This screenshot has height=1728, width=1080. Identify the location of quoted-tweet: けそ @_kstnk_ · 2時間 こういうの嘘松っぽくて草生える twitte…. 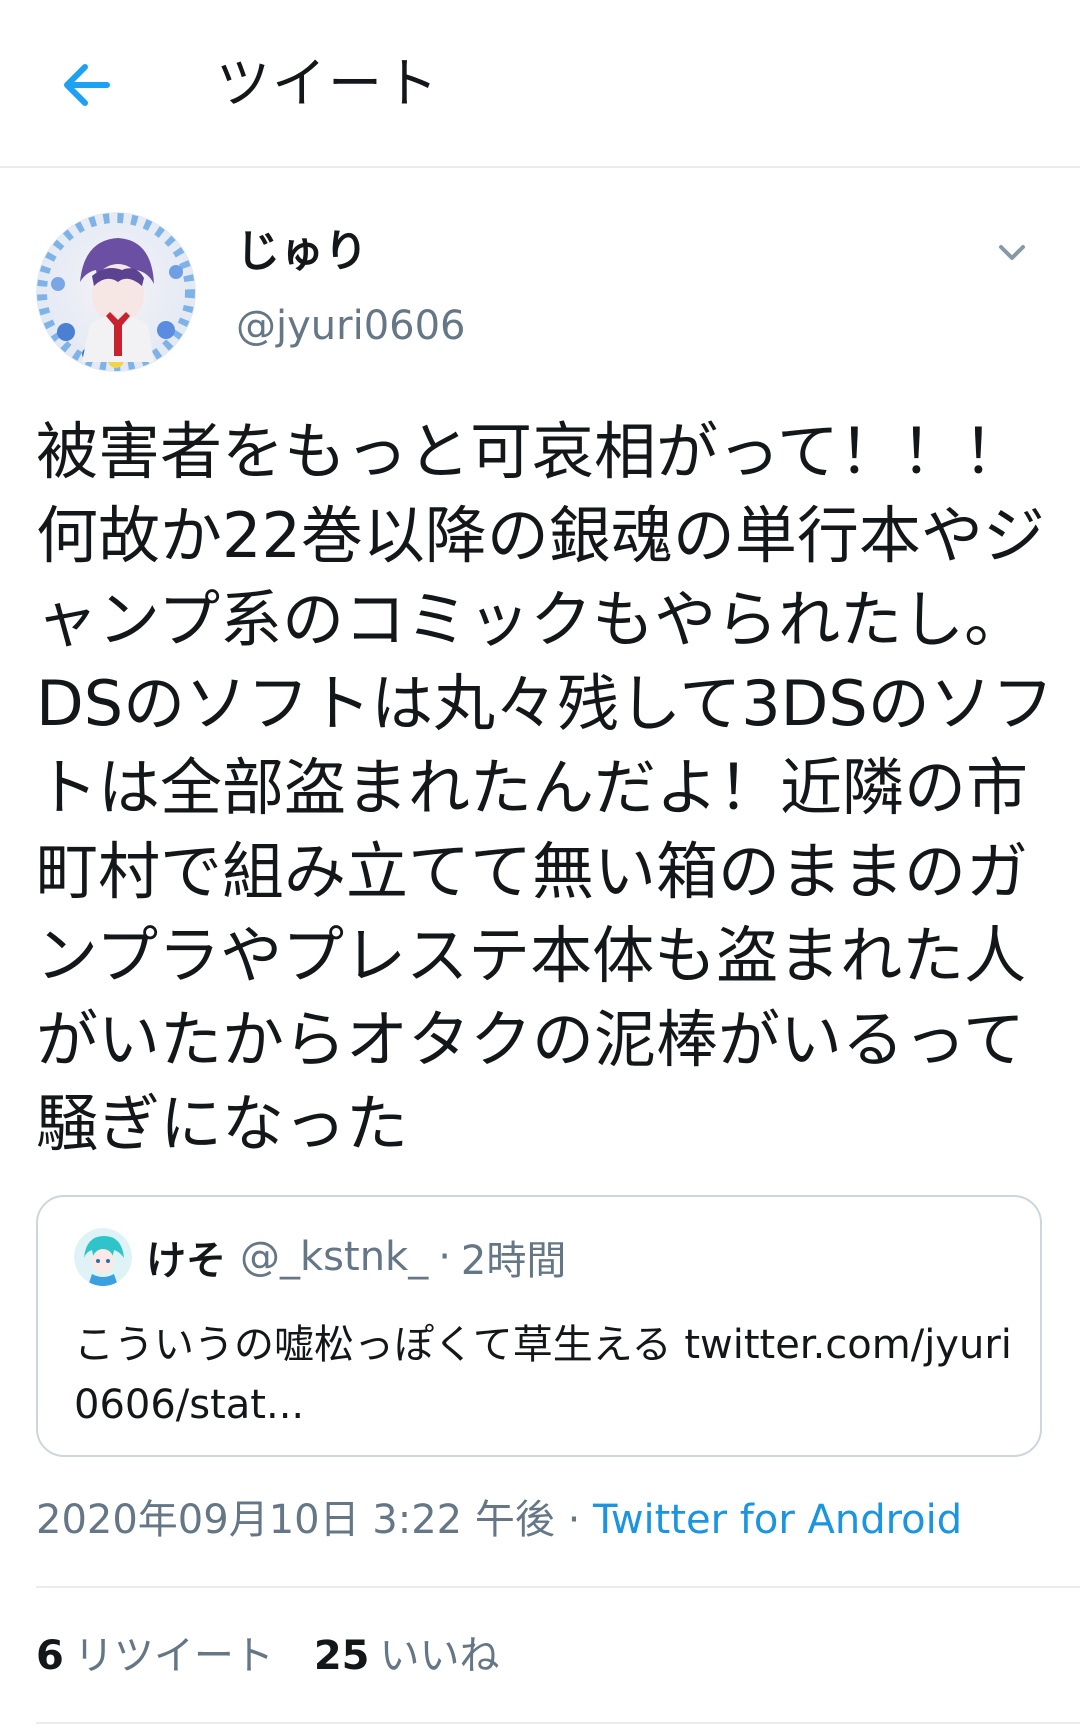
(539, 1326).